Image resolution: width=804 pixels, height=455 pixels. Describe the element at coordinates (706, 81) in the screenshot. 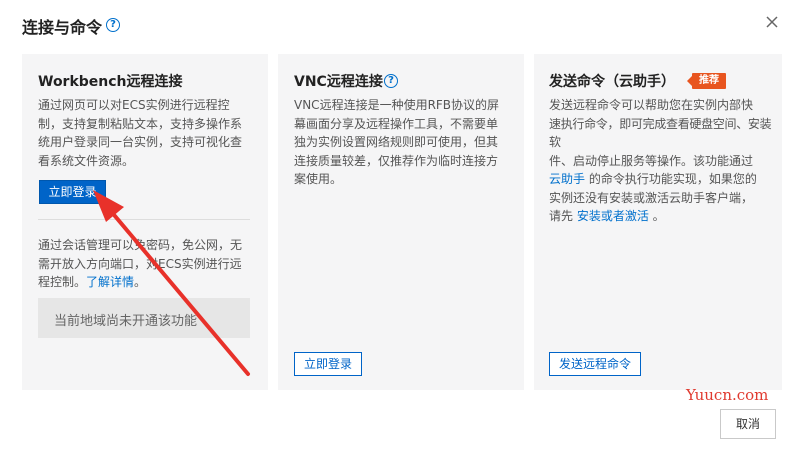

I see `recommend-badge: 推荐` at that location.